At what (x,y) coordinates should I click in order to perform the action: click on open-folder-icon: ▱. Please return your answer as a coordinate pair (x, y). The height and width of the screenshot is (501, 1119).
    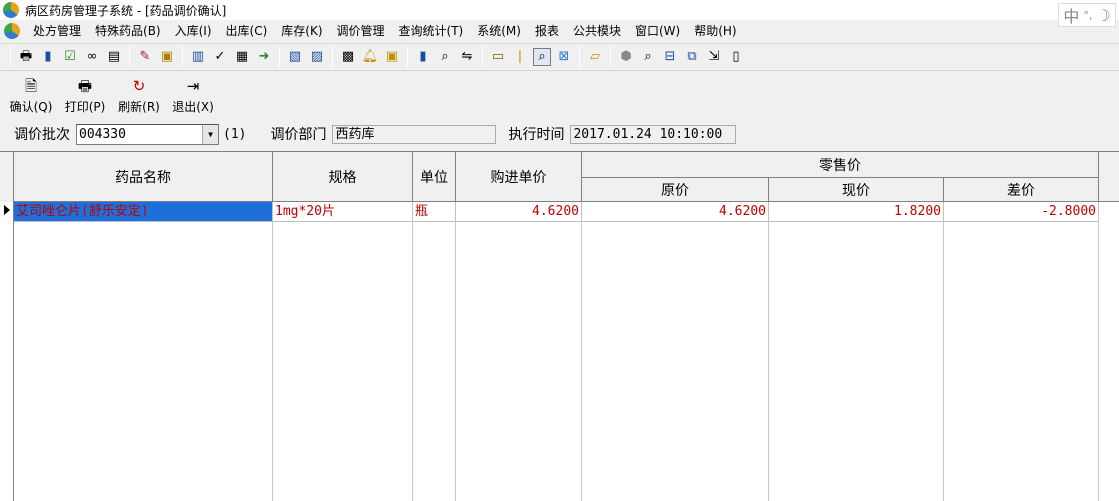
    Looking at the image, I should click on (595, 57).